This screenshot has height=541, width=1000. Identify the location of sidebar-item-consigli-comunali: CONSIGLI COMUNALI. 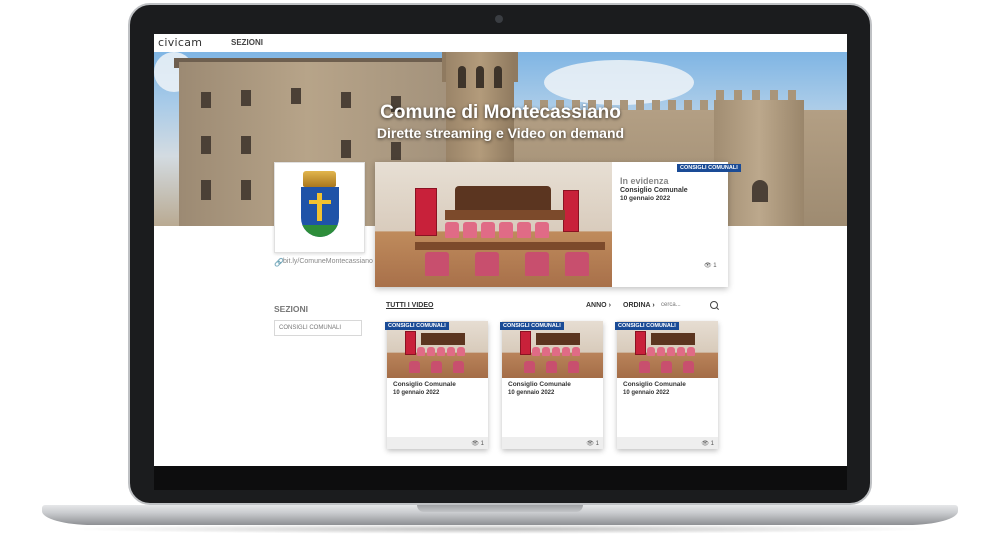
(318, 328).